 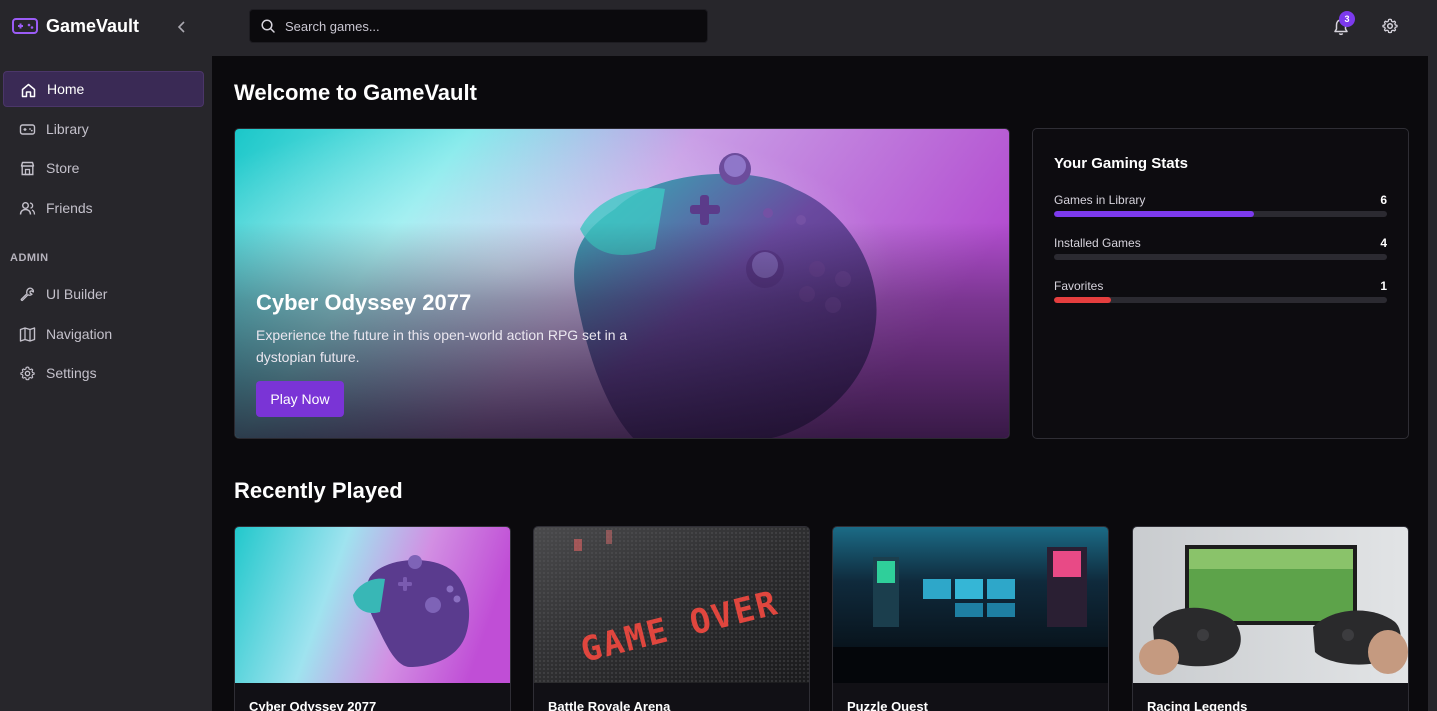 I want to click on sidebar-item-navigation: Navigation, so click(x=103, y=334).